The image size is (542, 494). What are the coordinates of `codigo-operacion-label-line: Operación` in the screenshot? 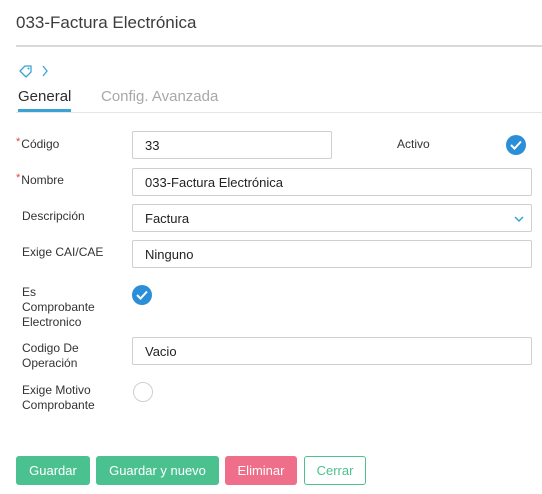 It's located at (50, 363).